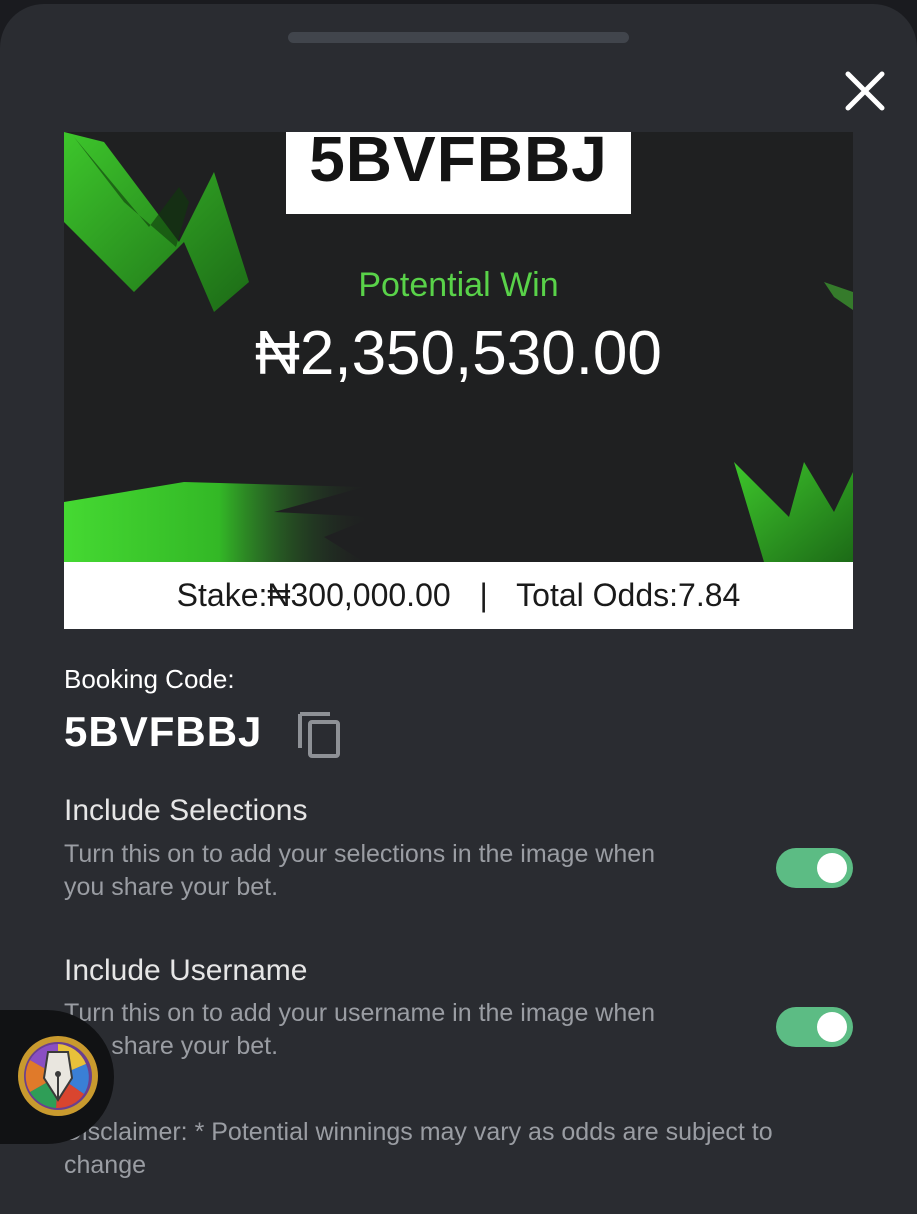  I want to click on copy-icon, so click(319, 735).